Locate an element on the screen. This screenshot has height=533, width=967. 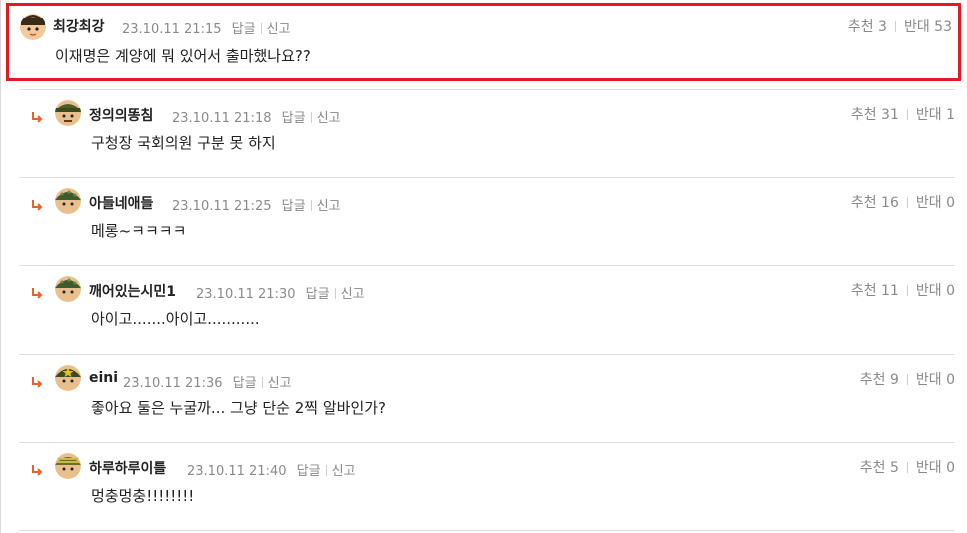
upvote-button: 추천 11 is located at coordinates (875, 291).